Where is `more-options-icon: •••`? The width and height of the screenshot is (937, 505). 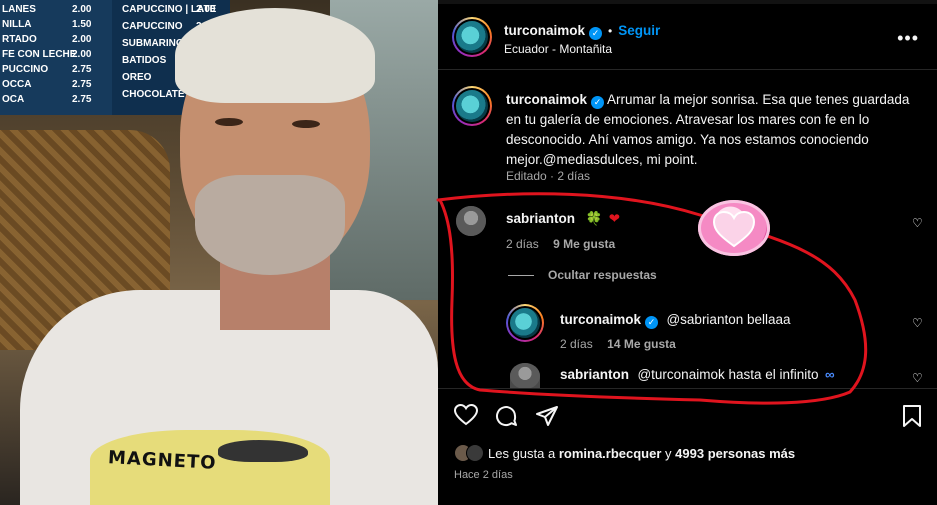 more-options-icon: ••• is located at coordinates (908, 38).